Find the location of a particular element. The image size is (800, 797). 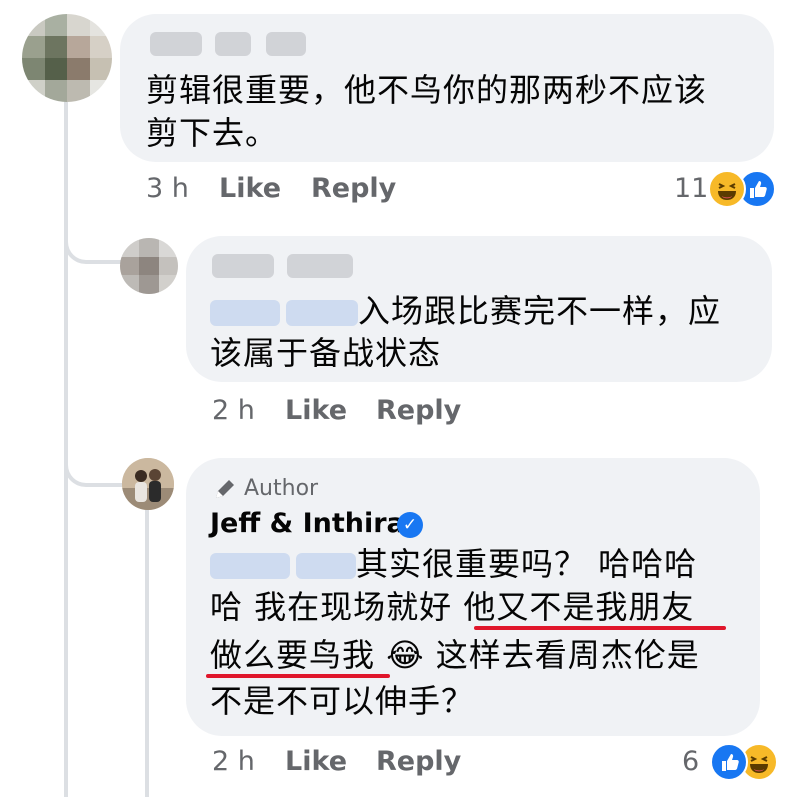

pencil-icon is located at coordinates (225, 489).